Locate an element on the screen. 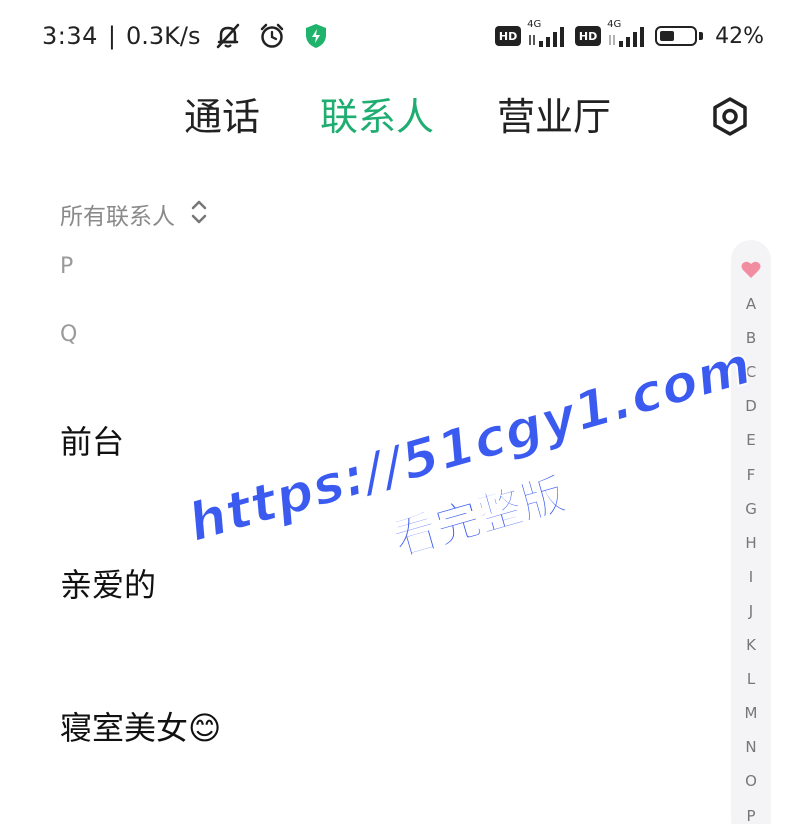  tab-service-hall: 营业厅 is located at coordinates (554, 117).